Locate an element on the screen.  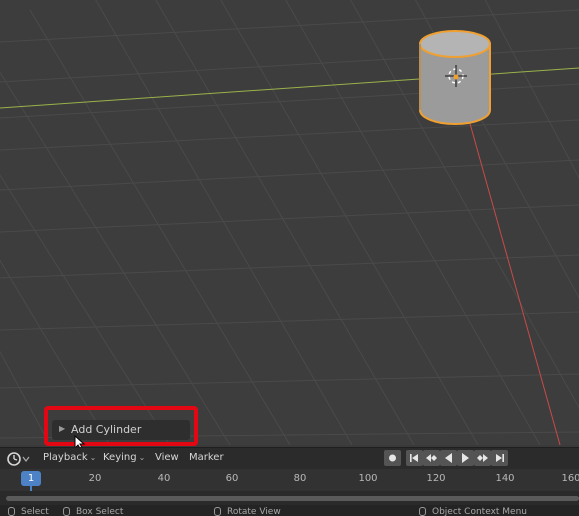
play-button is located at coordinates (465, 458).